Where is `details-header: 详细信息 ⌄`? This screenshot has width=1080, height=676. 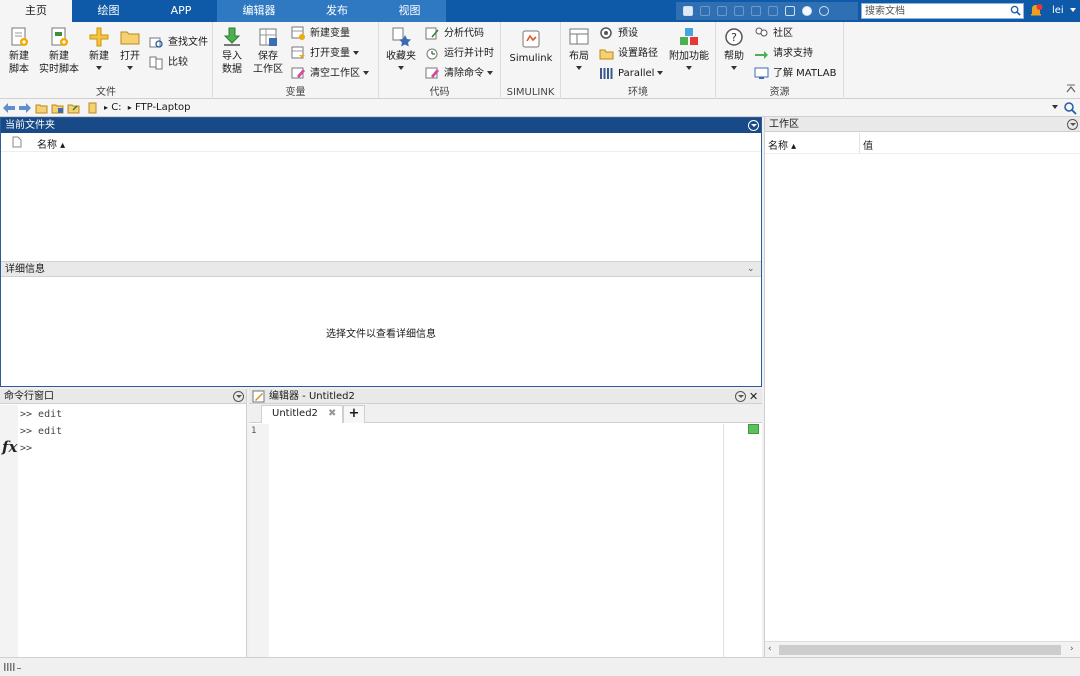
details-header: 详细信息 ⌄ is located at coordinates (381, 269).